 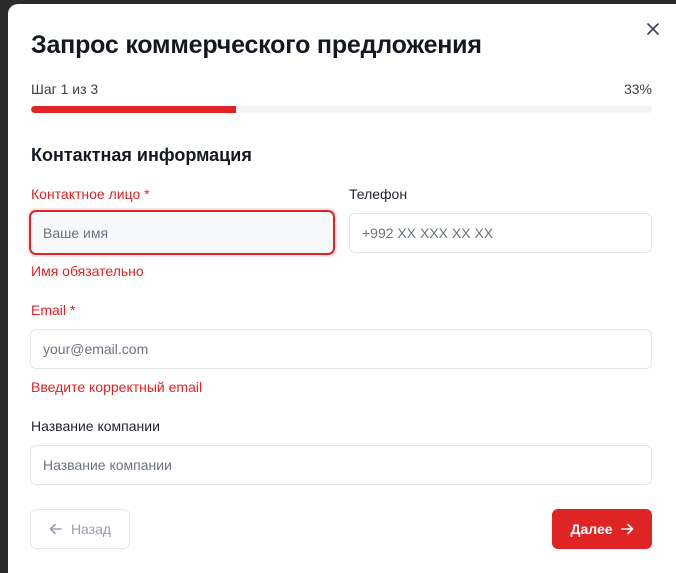 I want to click on close-button, so click(x=653, y=29).